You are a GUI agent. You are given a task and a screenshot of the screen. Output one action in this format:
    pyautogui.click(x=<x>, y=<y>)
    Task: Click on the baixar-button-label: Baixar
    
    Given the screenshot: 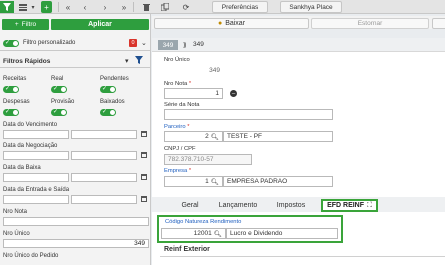 What is the action you would take?
    pyautogui.click(x=235, y=23)
    